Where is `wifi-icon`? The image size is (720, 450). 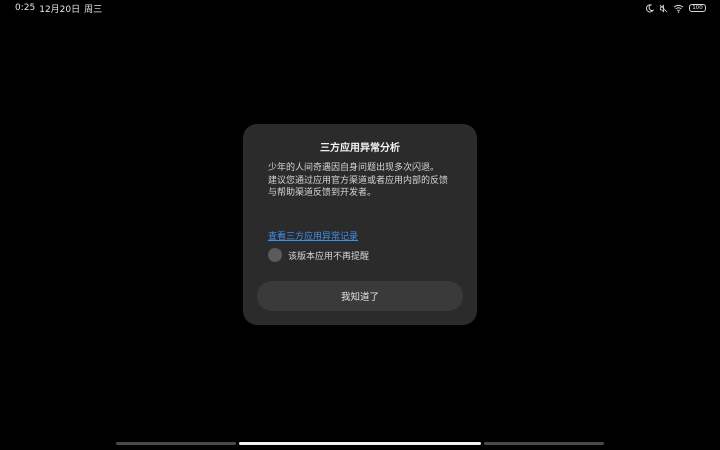 wifi-icon is located at coordinates (678, 8).